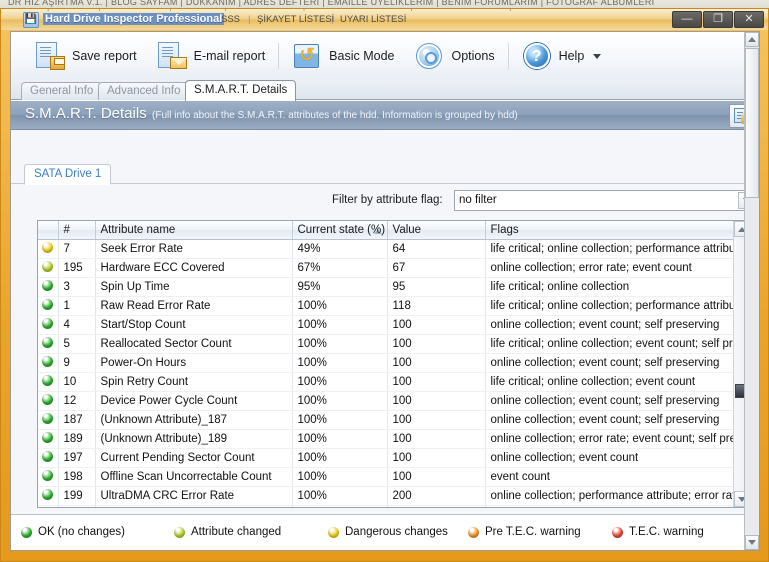 Image resolution: width=769 pixels, height=562 pixels. What do you see at coordinates (373, 19) in the screenshot?
I see `link-warnings: UYARI LİSTESİ` at bounding box center [373, 19].